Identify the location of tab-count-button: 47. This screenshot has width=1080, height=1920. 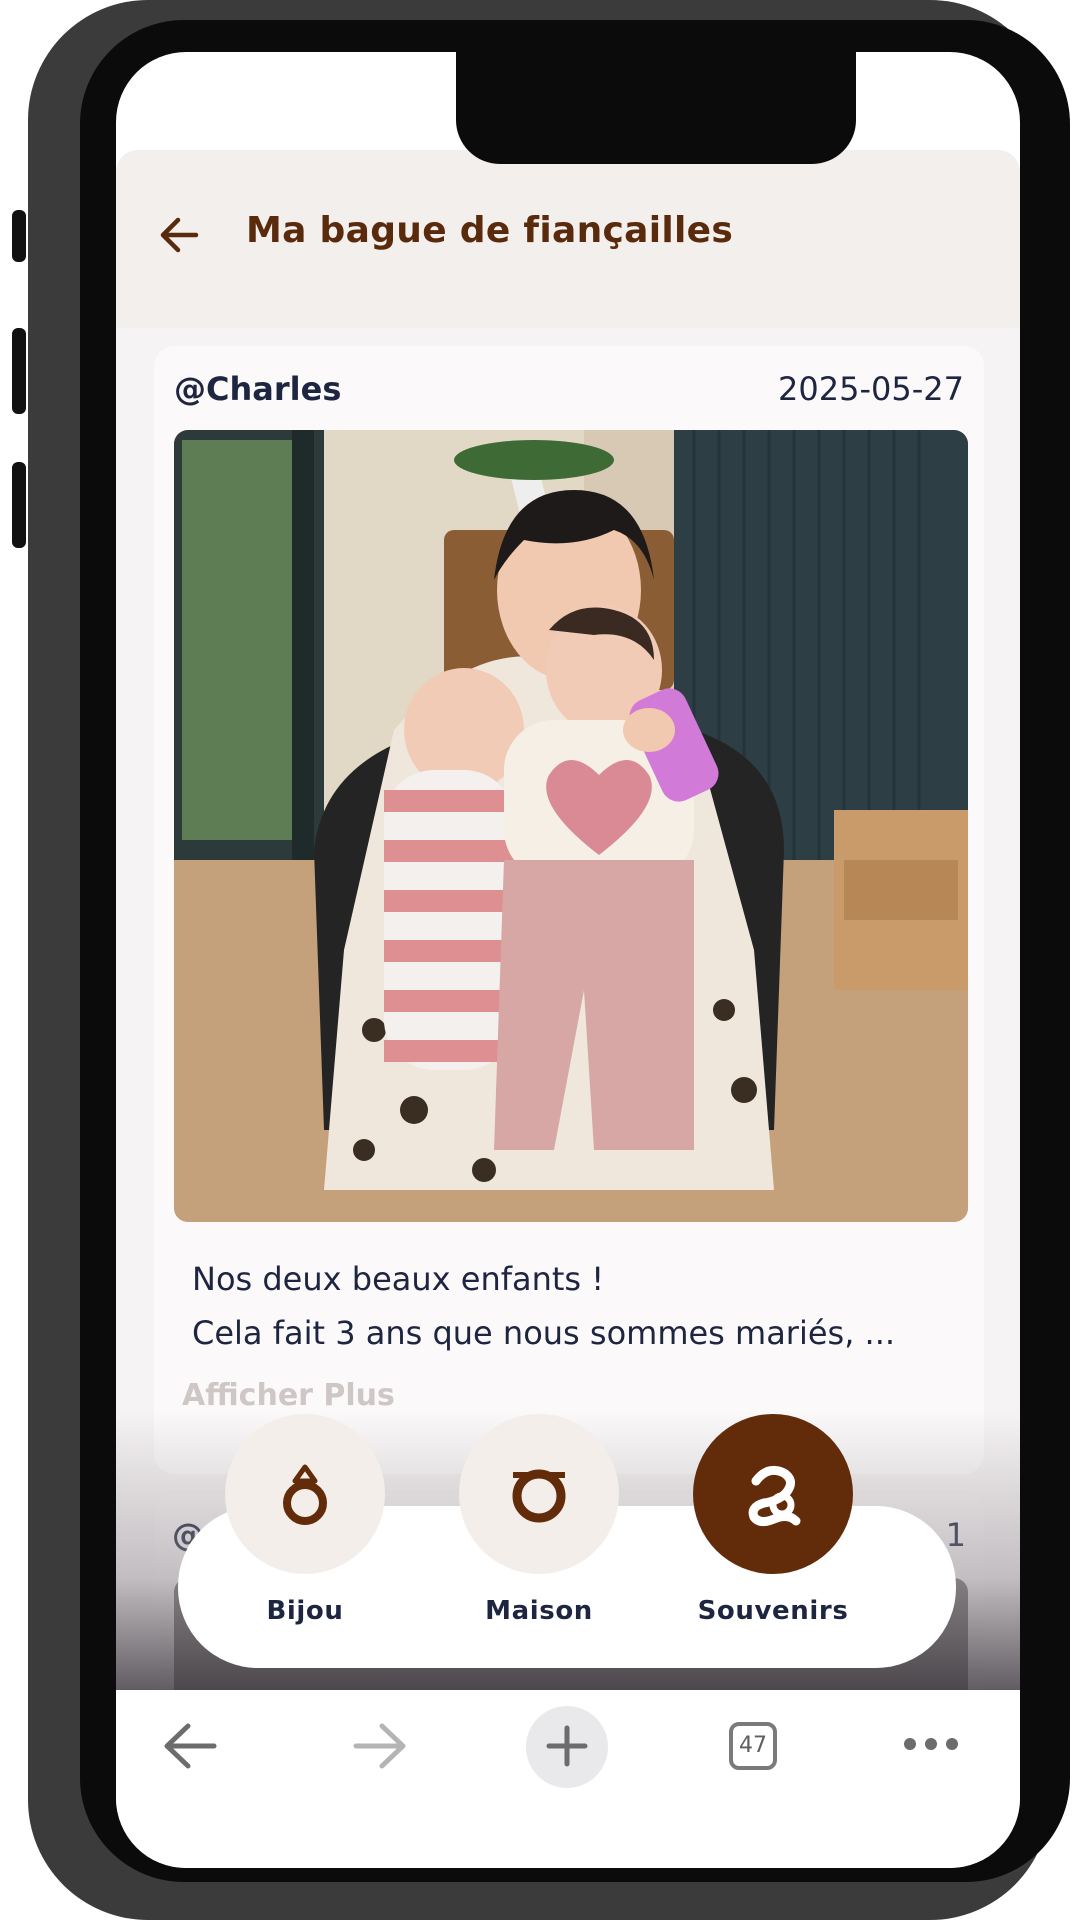
(753, 1746).